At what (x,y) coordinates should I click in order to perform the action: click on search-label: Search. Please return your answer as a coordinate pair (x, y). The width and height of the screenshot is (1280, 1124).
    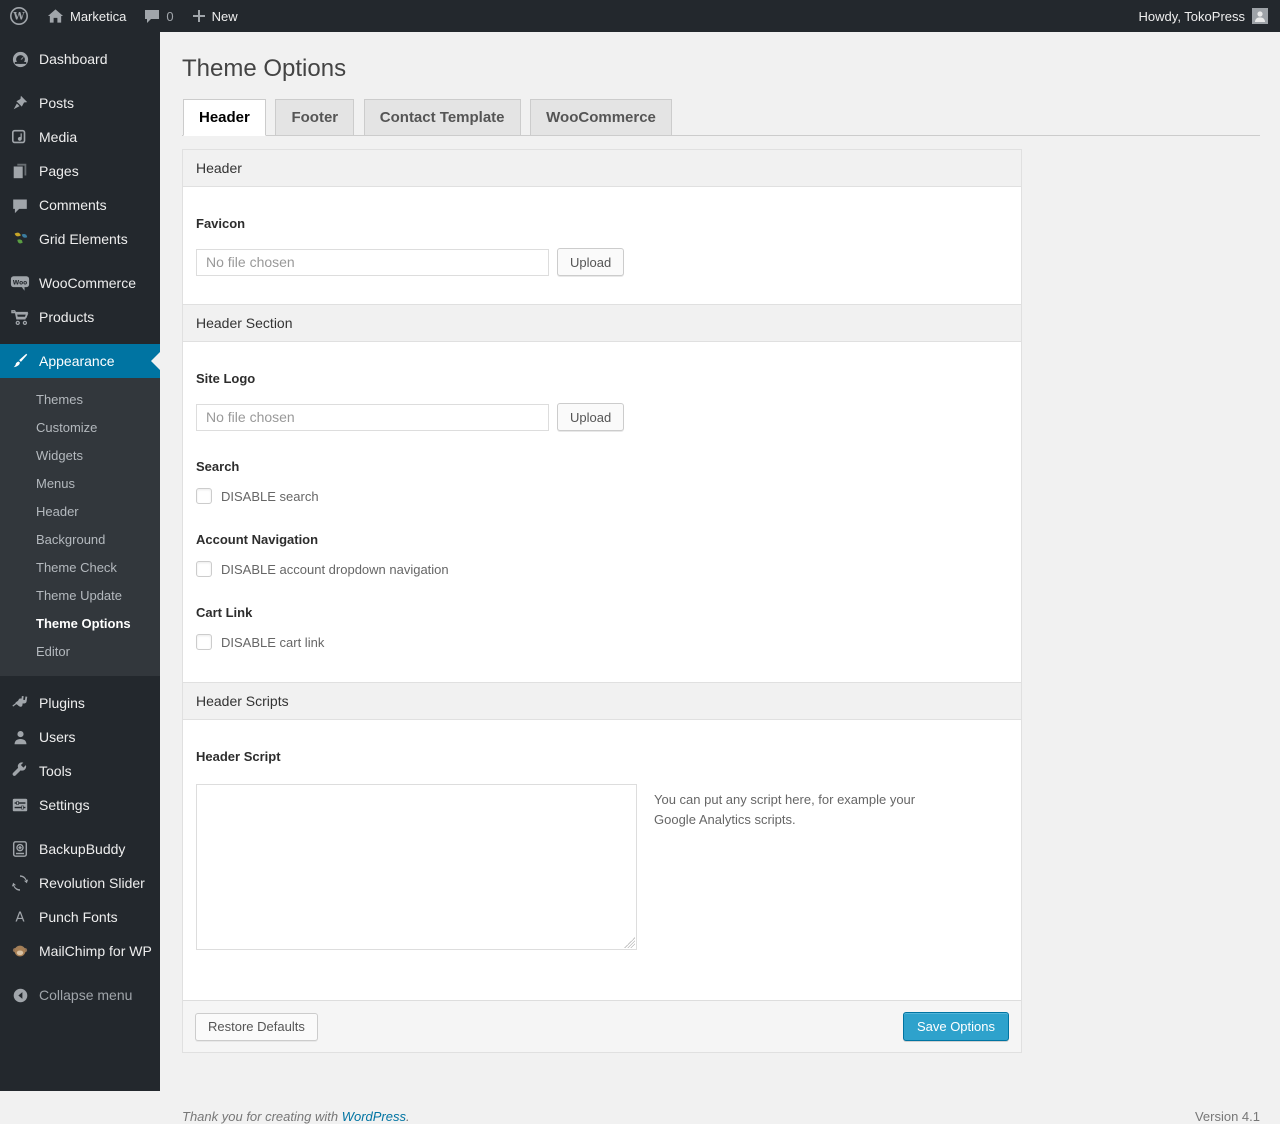
    Looking at the image, I should click on (218, 467).